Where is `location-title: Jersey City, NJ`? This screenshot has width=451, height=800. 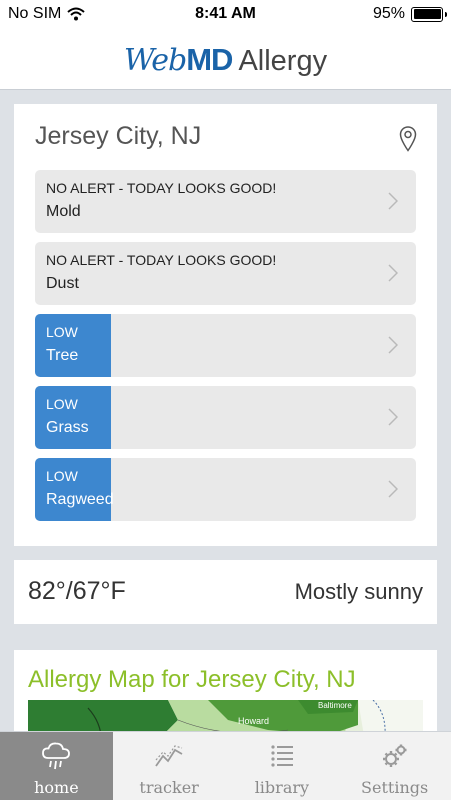 location-title: Jersey City, NJ is located at coordinates (118, 136).